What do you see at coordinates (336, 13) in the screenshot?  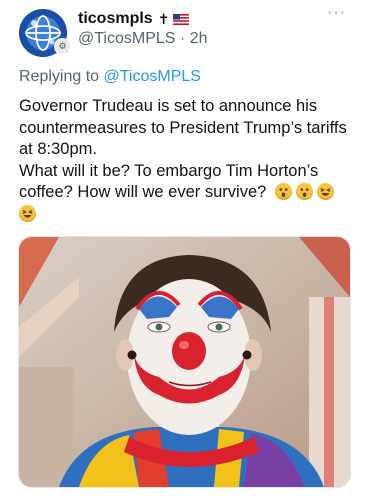 I see `more-icon: ···` at bounding box center [336, 13].